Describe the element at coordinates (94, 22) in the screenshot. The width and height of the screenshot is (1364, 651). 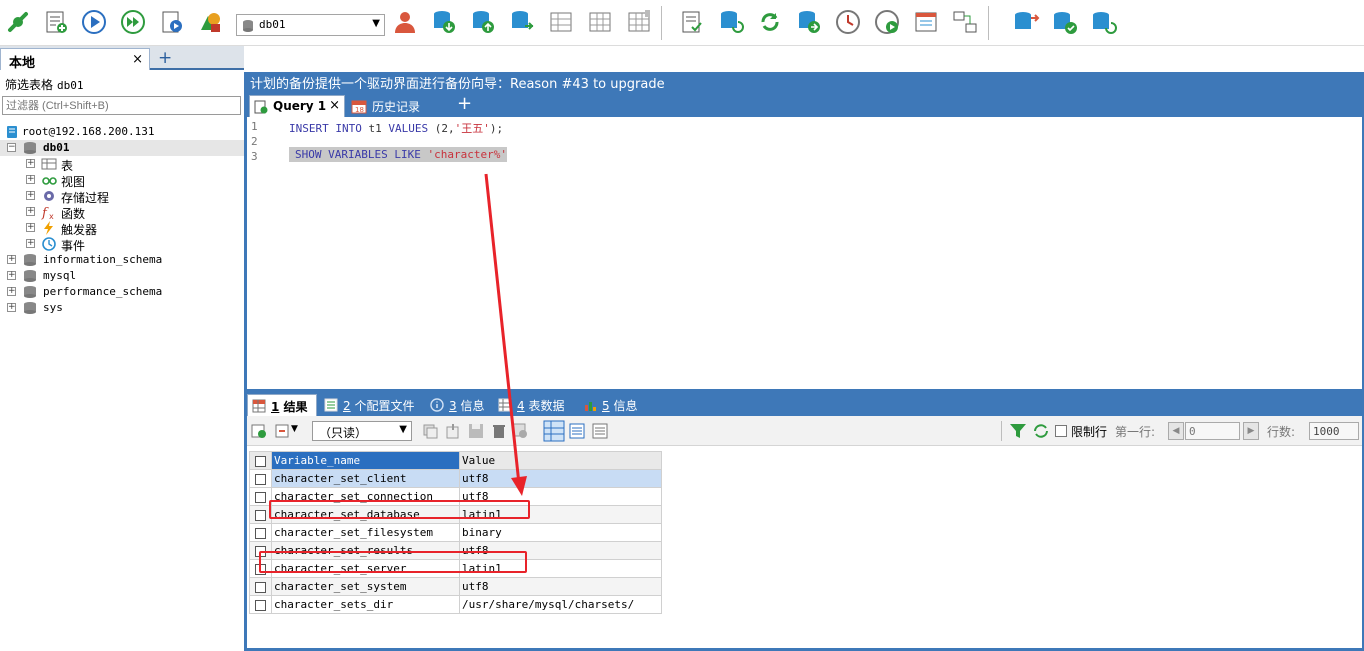
I see `run-icon` at that location.